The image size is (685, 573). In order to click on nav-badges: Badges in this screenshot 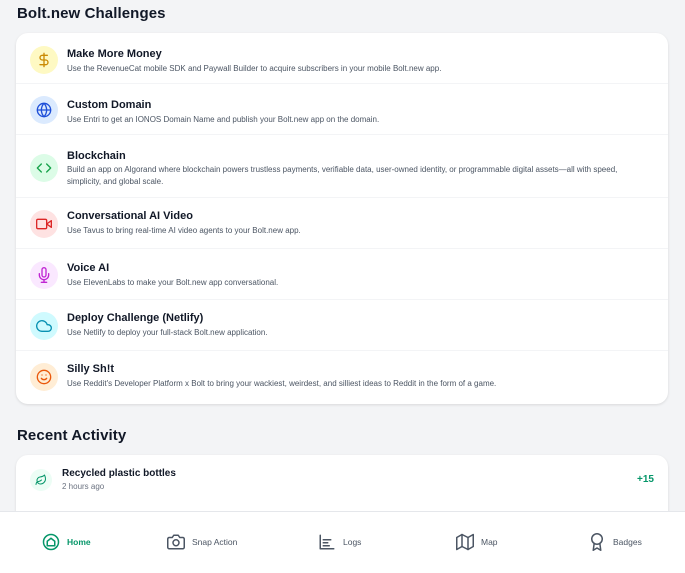, I will do `click(615, 542)`.